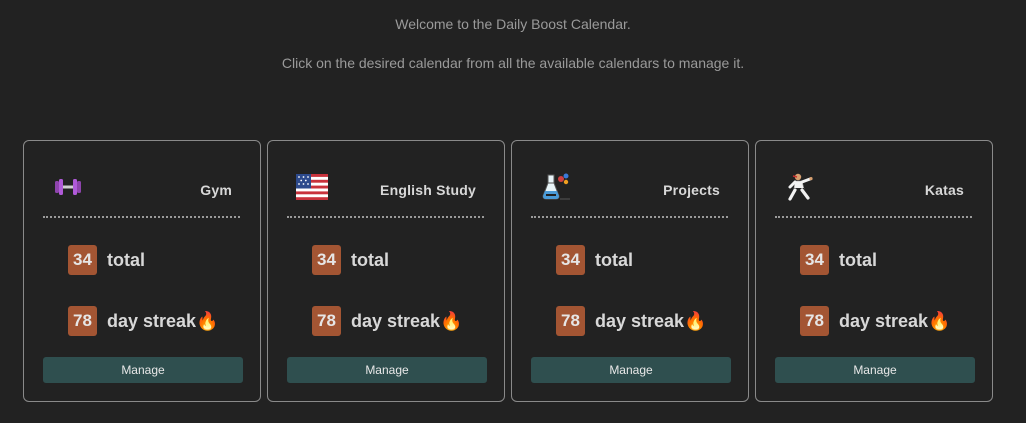 This screenshot has height=423, width=1026. What do you see at coordinates (944, 190) in the screenshot?
I see `calendar-title: Katas` at bounding box center [944, 190].